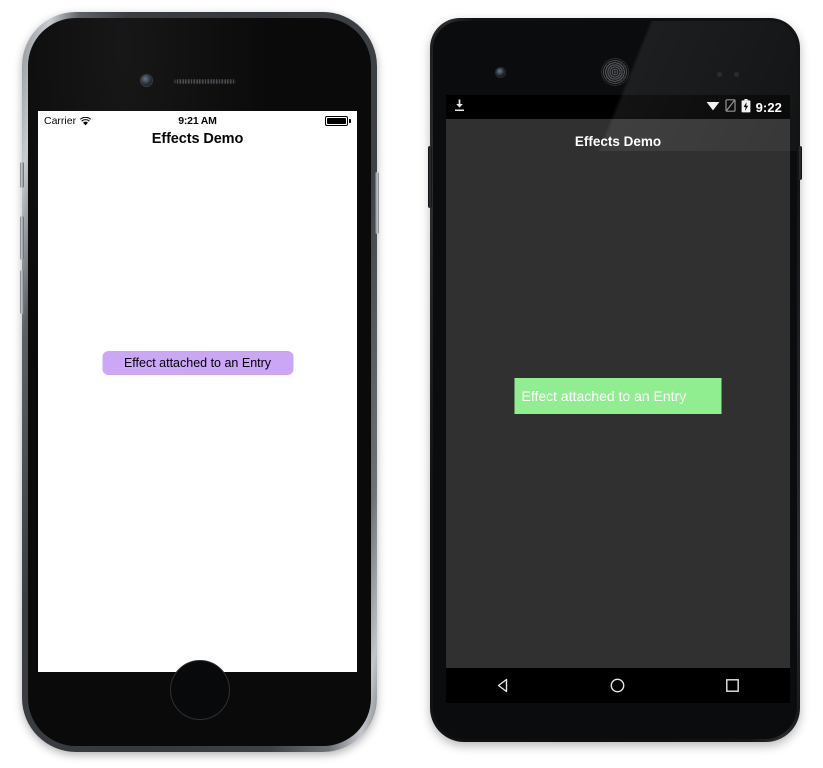 The width and height of the screenshot is (823, 768). Describe the element at coordinates (719, 74) in the screenshot. I see `proximity-sensor-icon` at that location.